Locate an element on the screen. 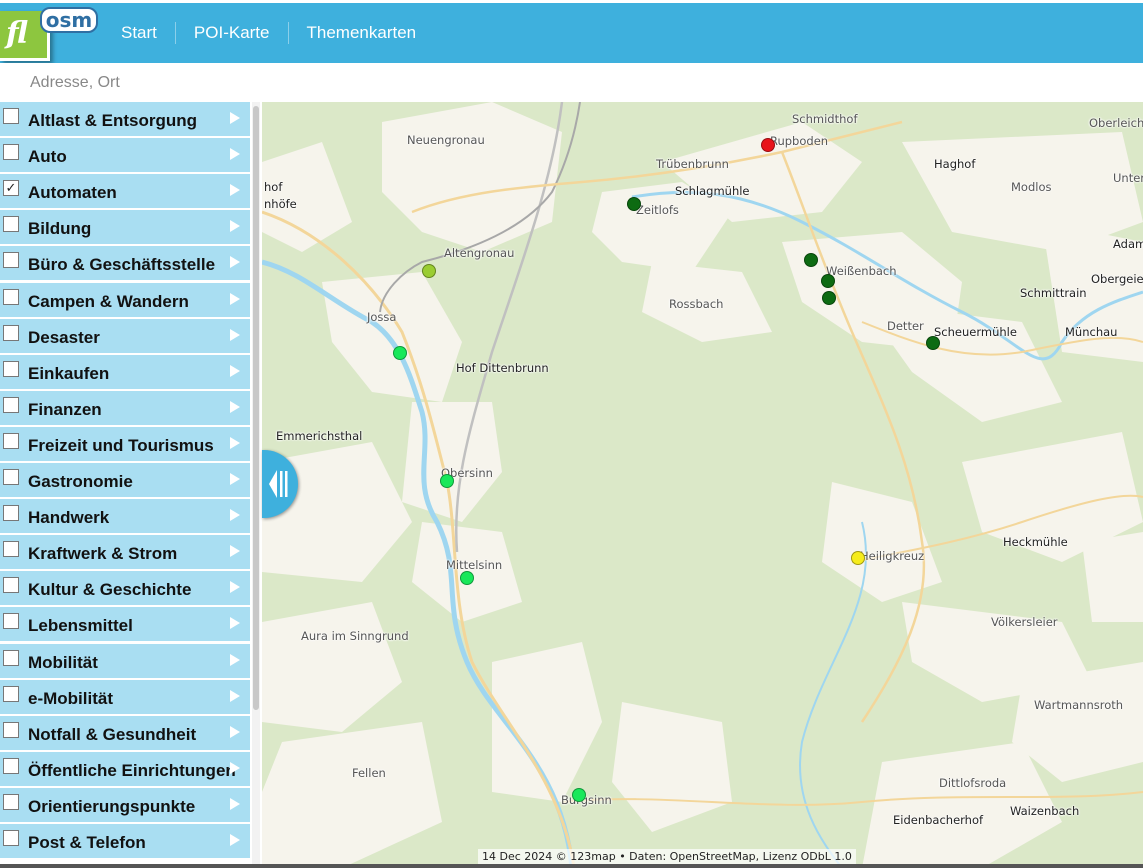  place-label: Oberleichtersbach is located at coordinates (1116, 123).